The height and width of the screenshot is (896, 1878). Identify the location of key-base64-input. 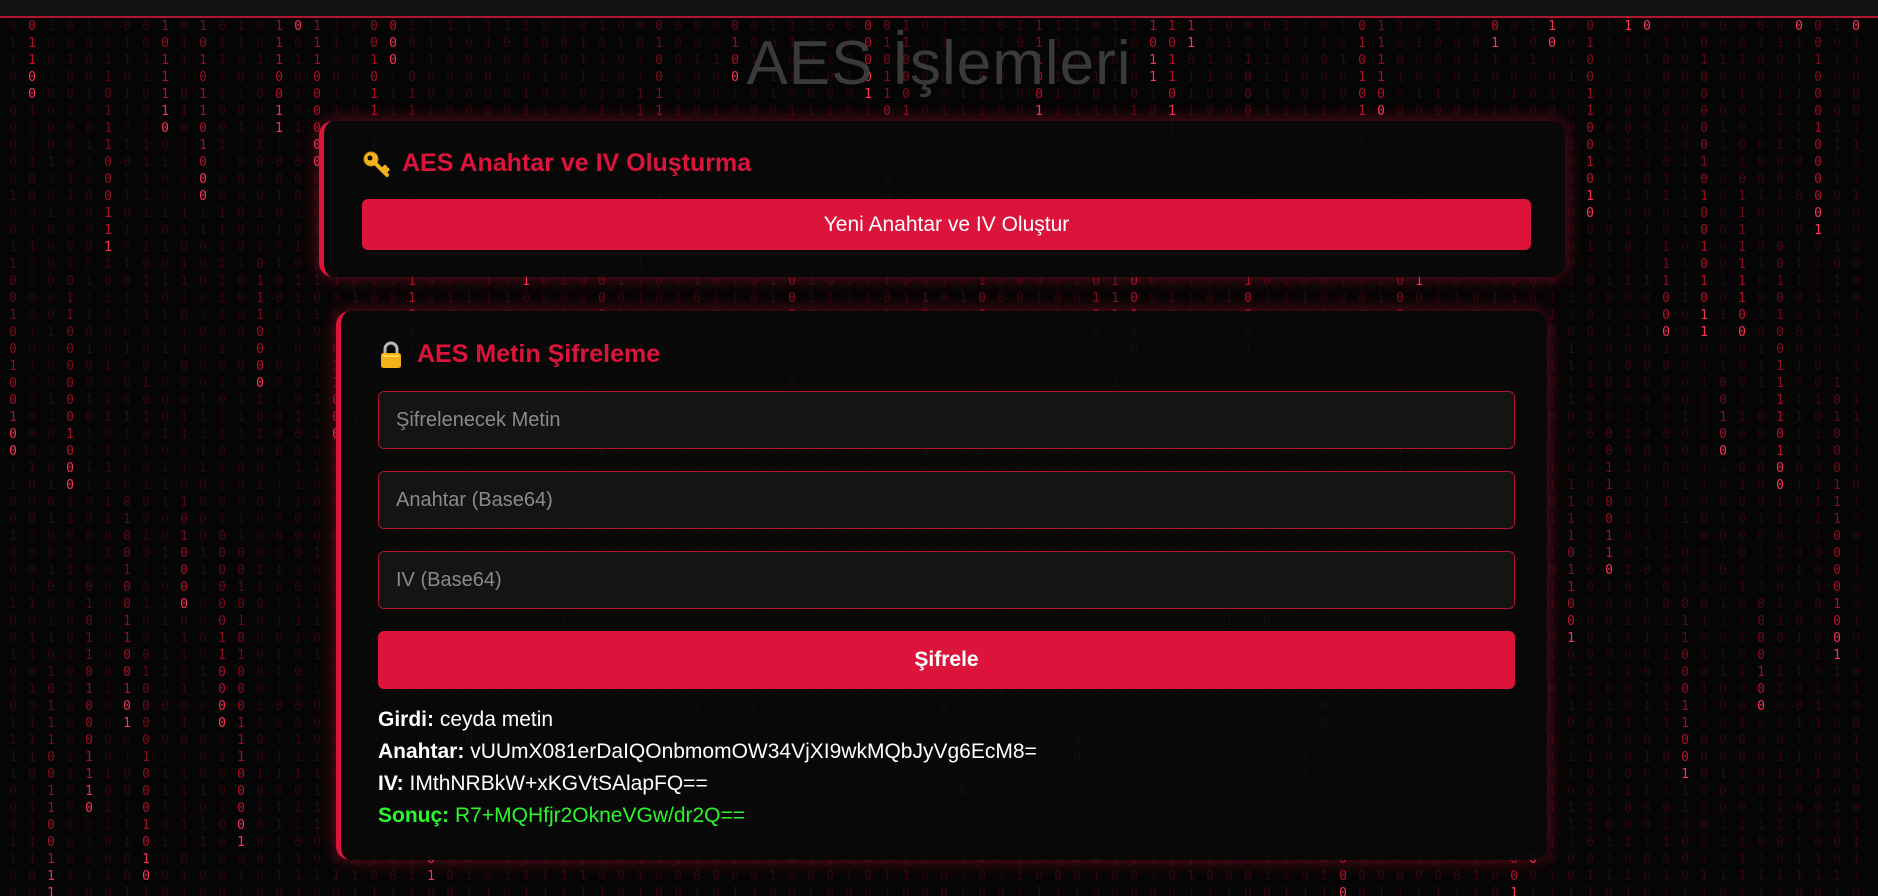
(946, 500).